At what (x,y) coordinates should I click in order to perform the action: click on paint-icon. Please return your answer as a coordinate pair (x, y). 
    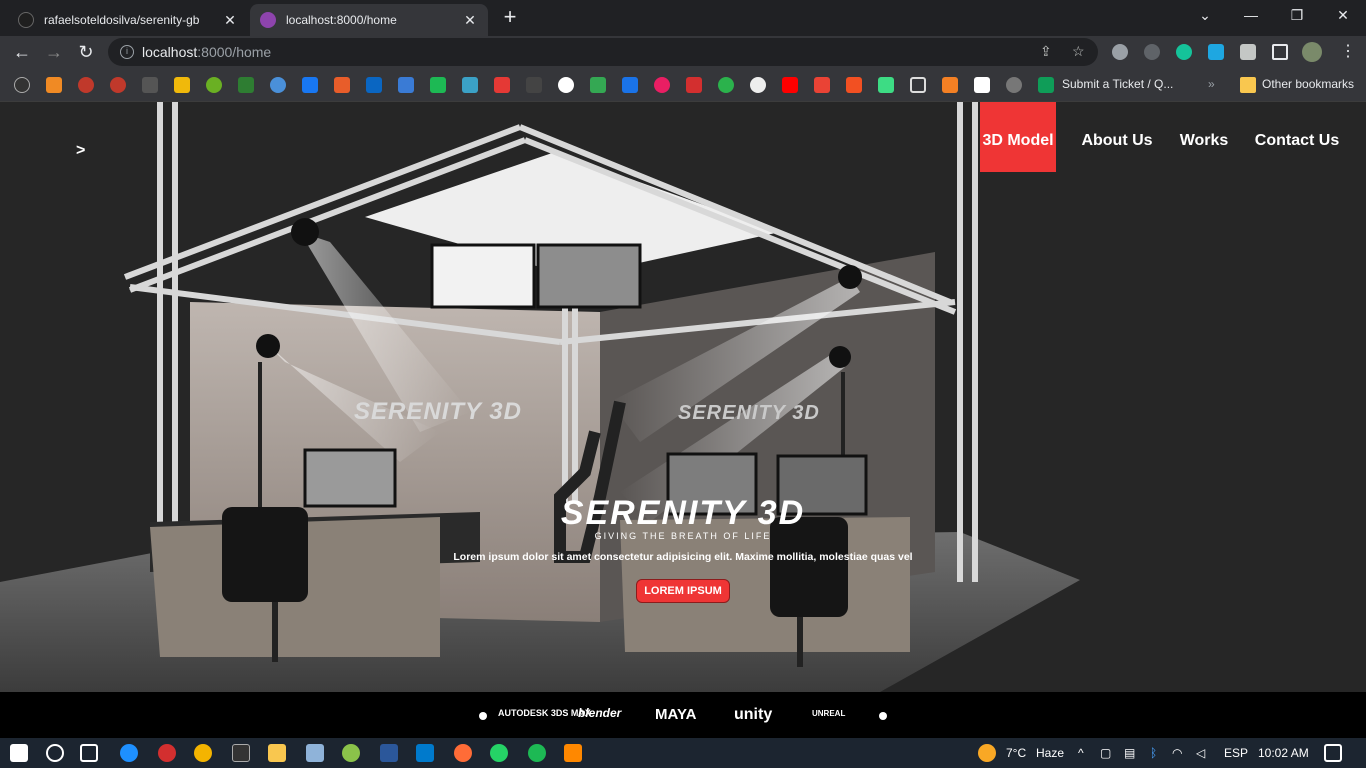
    Looking at the image, I should click on (351, 753).